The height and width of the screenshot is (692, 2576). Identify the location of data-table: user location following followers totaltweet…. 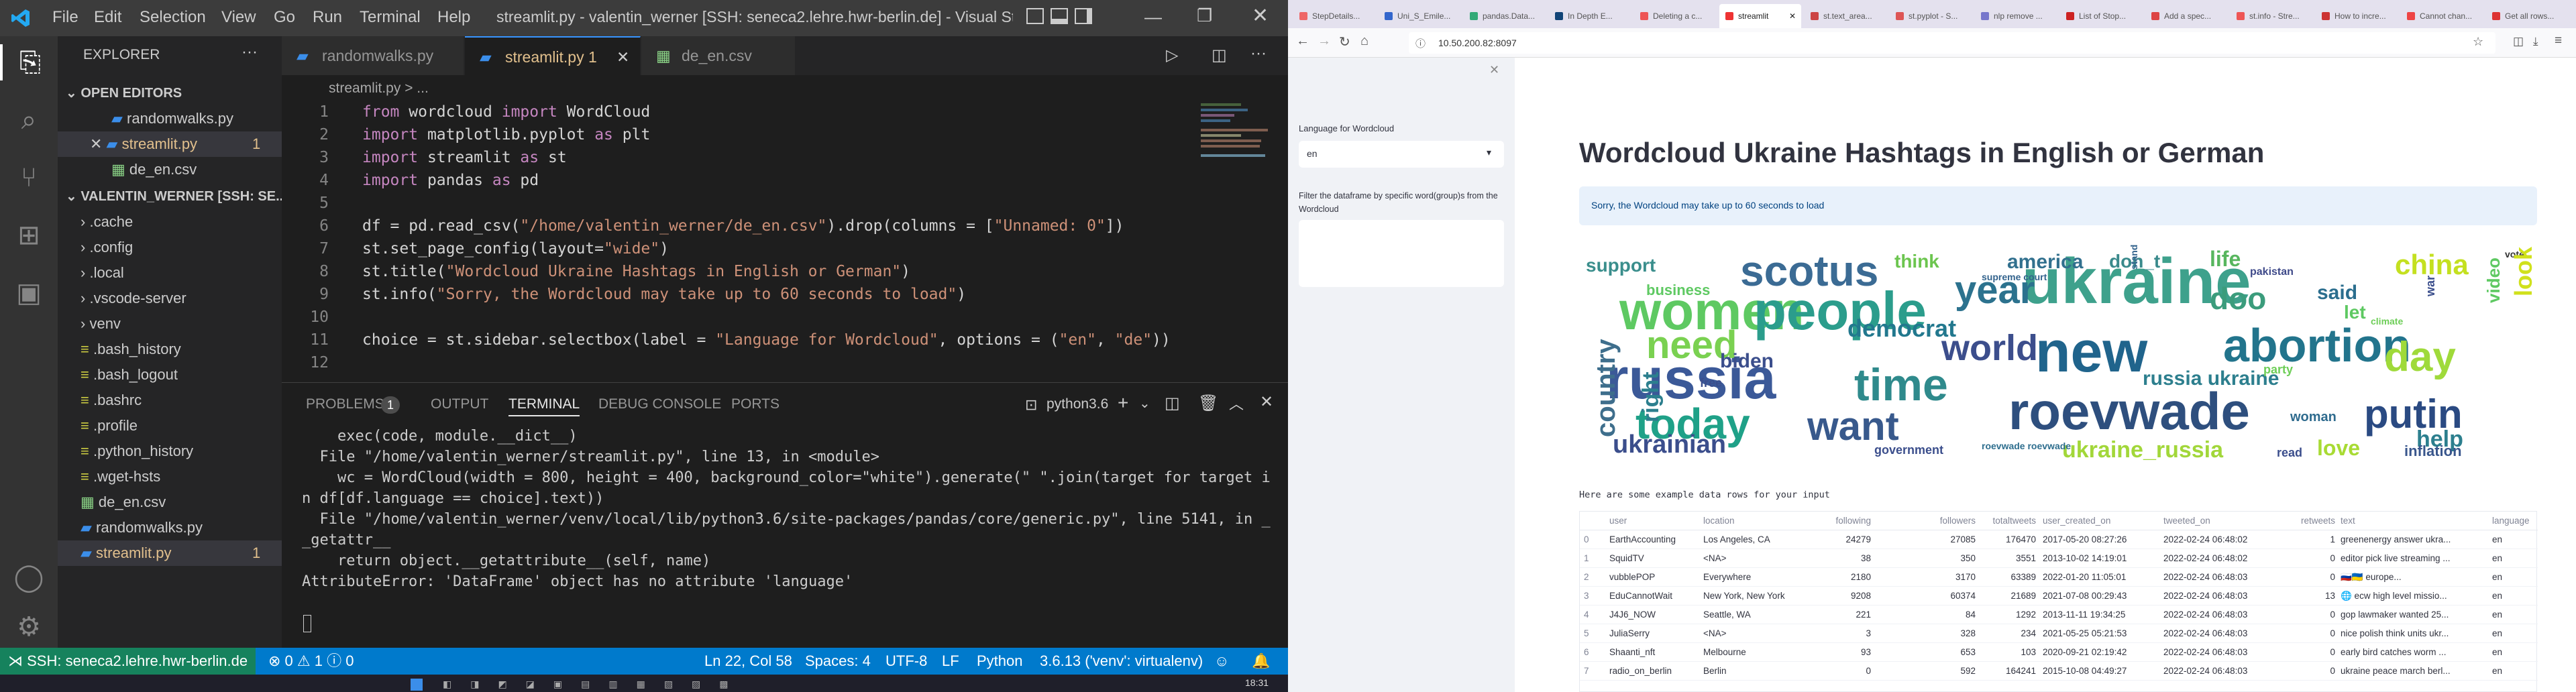
(2058, 601).